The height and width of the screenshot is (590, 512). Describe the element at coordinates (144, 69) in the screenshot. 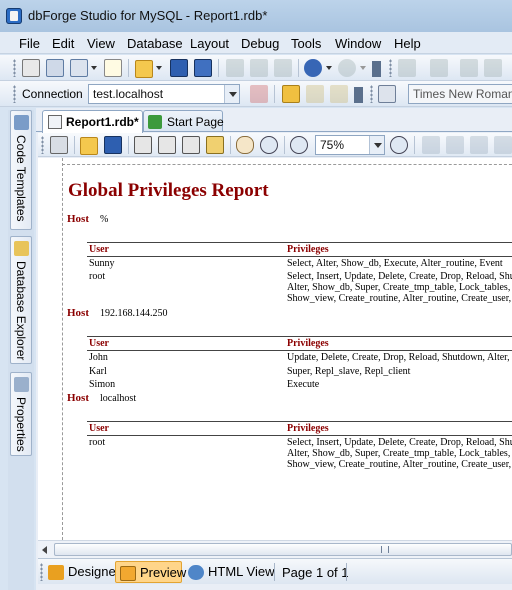

I see `open-folder-icon` at that location.